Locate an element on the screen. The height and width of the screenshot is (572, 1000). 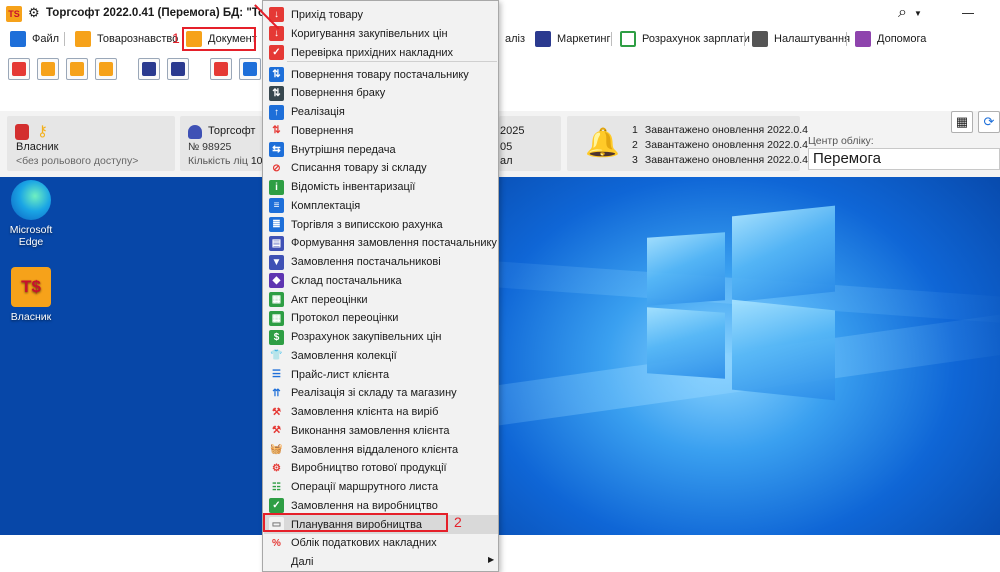
chart-icon is located at coordinates (106, 69).